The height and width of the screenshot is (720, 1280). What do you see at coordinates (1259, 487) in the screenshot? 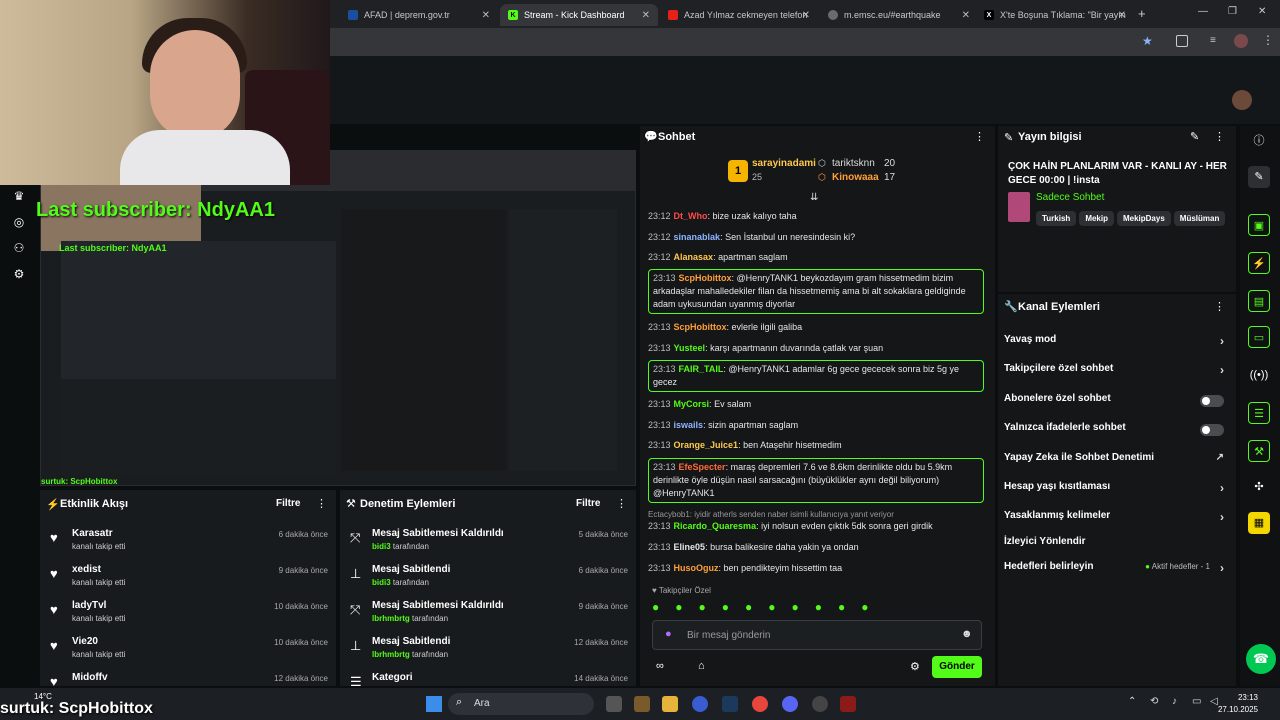
I see `apps-icon: ✣` at bounding box center [1259, 487].